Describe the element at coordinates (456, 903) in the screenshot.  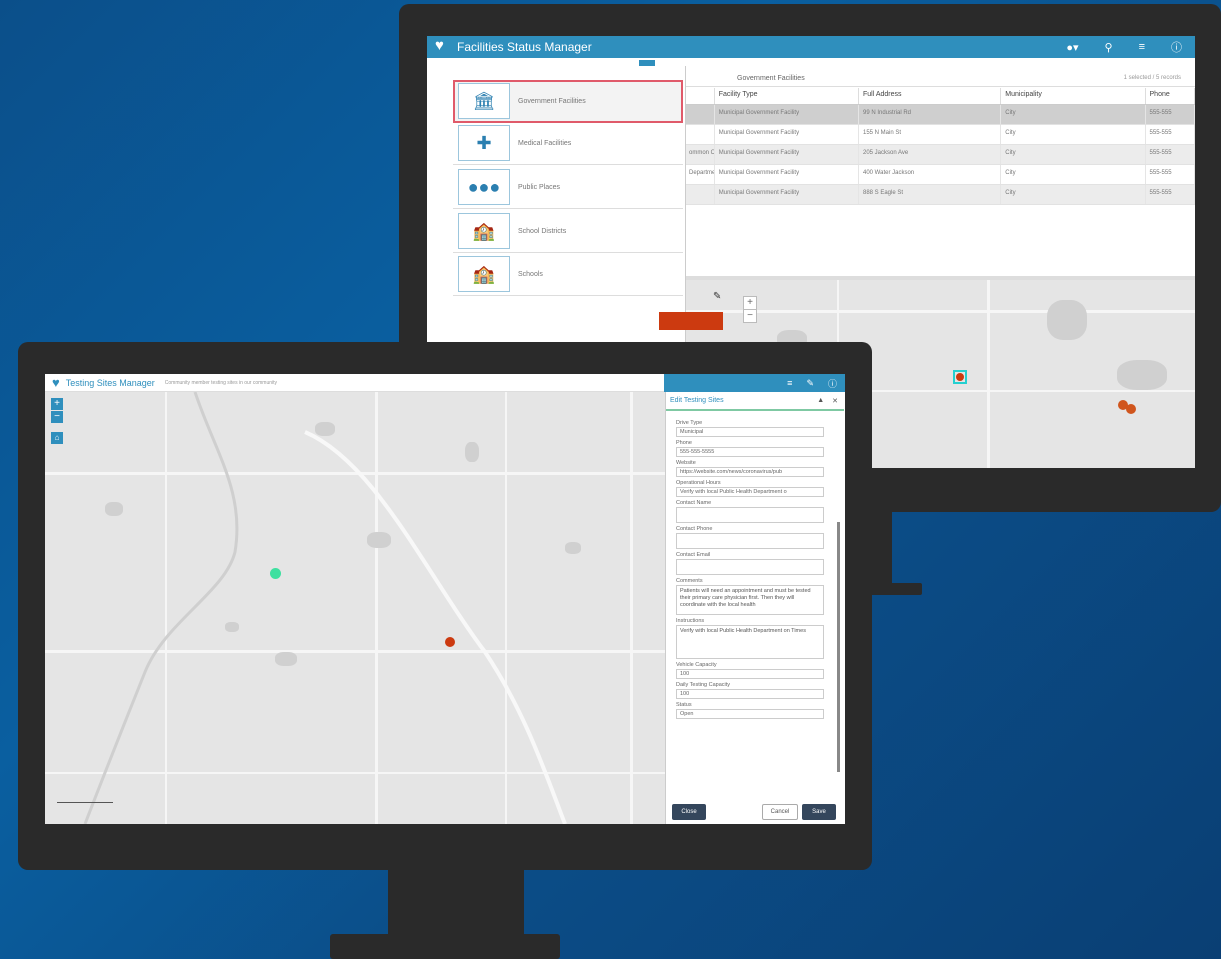
I see `front-monitor-stand` at that location.